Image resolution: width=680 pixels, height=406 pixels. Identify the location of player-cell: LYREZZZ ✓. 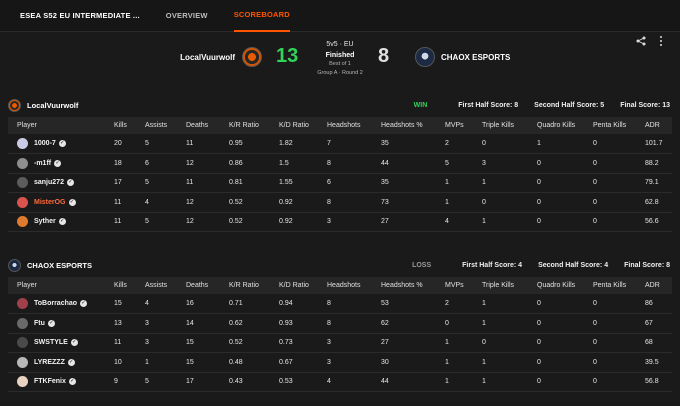
(56, 362).